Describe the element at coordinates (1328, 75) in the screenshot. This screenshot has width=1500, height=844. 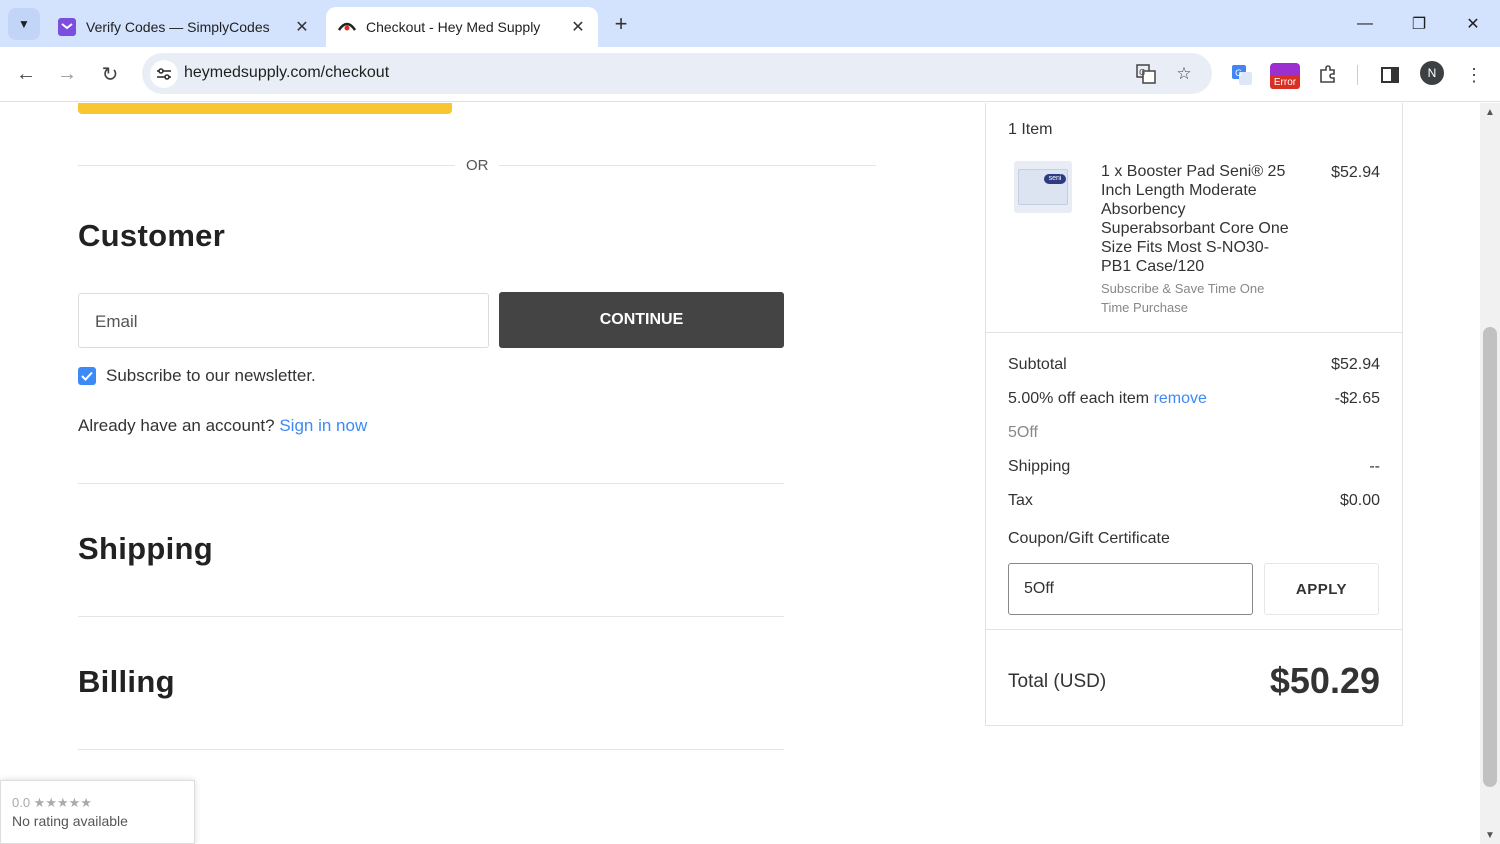
I see `puzzle-icon` at that location.